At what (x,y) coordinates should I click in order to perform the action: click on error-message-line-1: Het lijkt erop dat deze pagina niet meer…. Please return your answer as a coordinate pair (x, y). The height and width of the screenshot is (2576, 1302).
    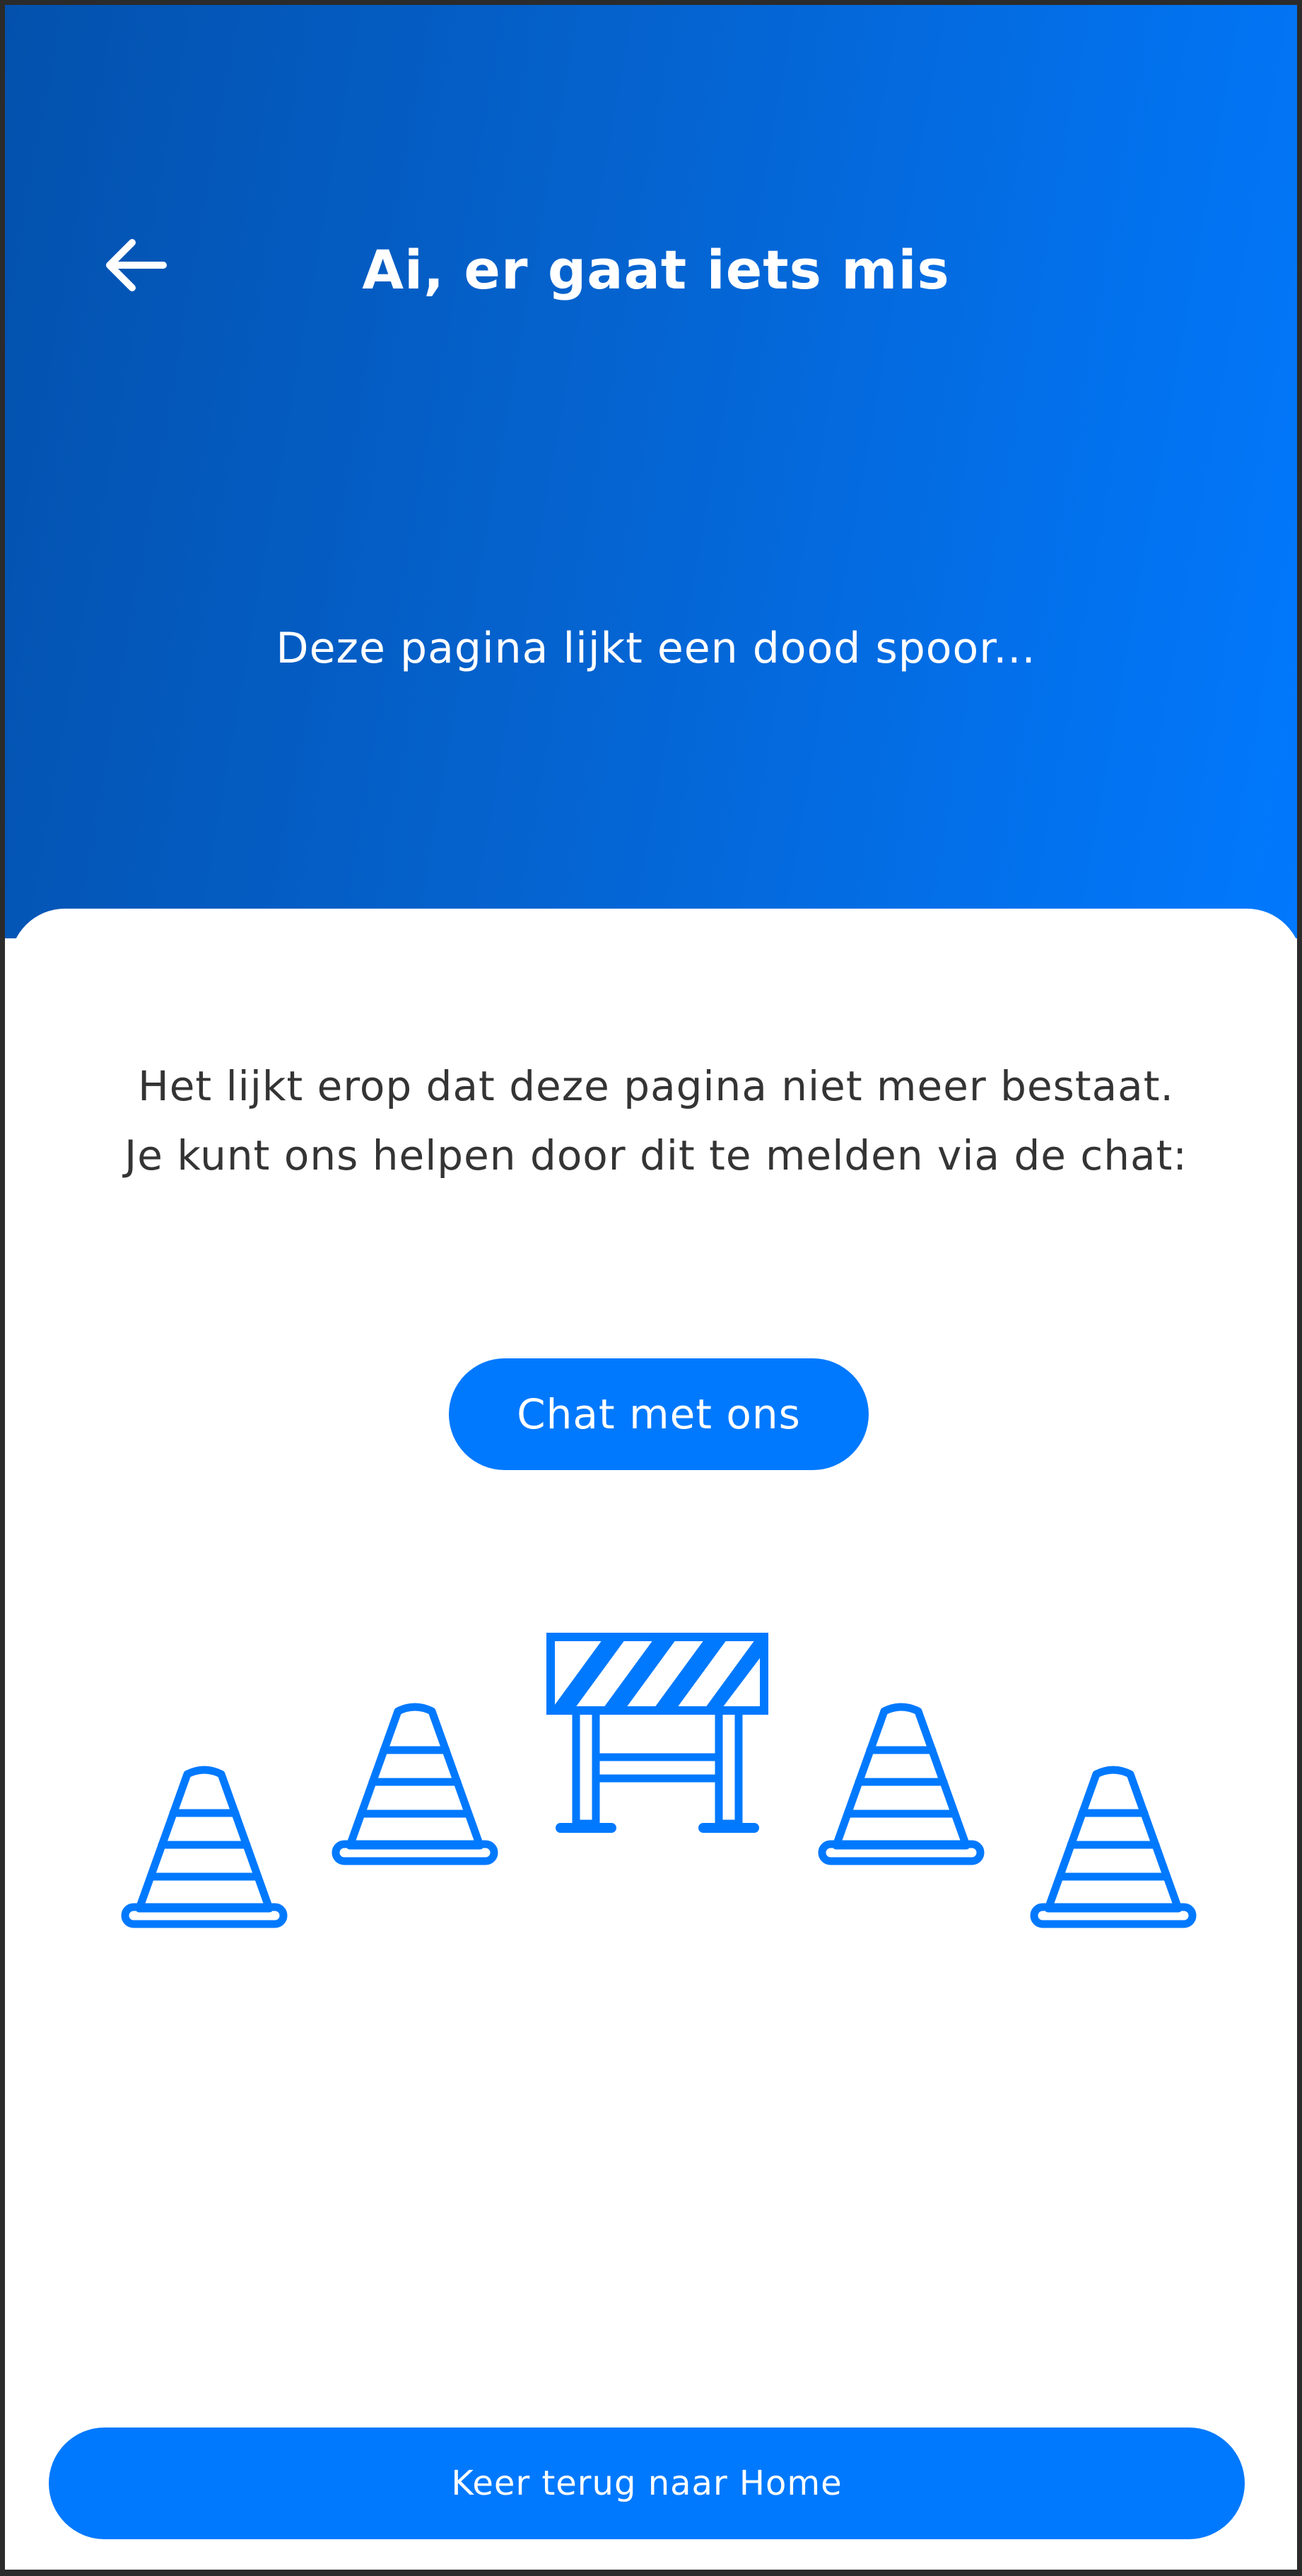
    Looking at the image, I should click on (656, 1086).